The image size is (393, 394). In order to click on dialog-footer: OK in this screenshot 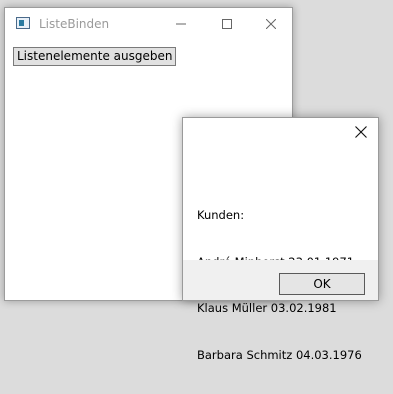, I will do `click(280, 280)`.